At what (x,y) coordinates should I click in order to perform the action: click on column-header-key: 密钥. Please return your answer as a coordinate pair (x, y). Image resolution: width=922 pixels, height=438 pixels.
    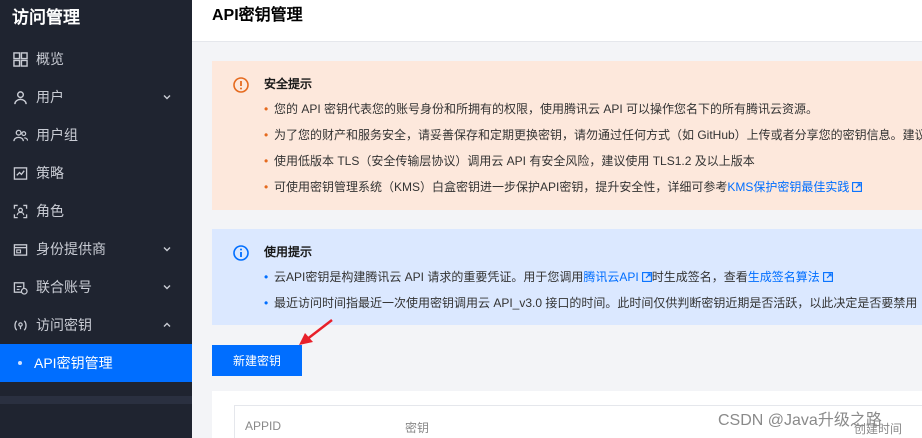
    Looking at the image, I should click on (417, 428).